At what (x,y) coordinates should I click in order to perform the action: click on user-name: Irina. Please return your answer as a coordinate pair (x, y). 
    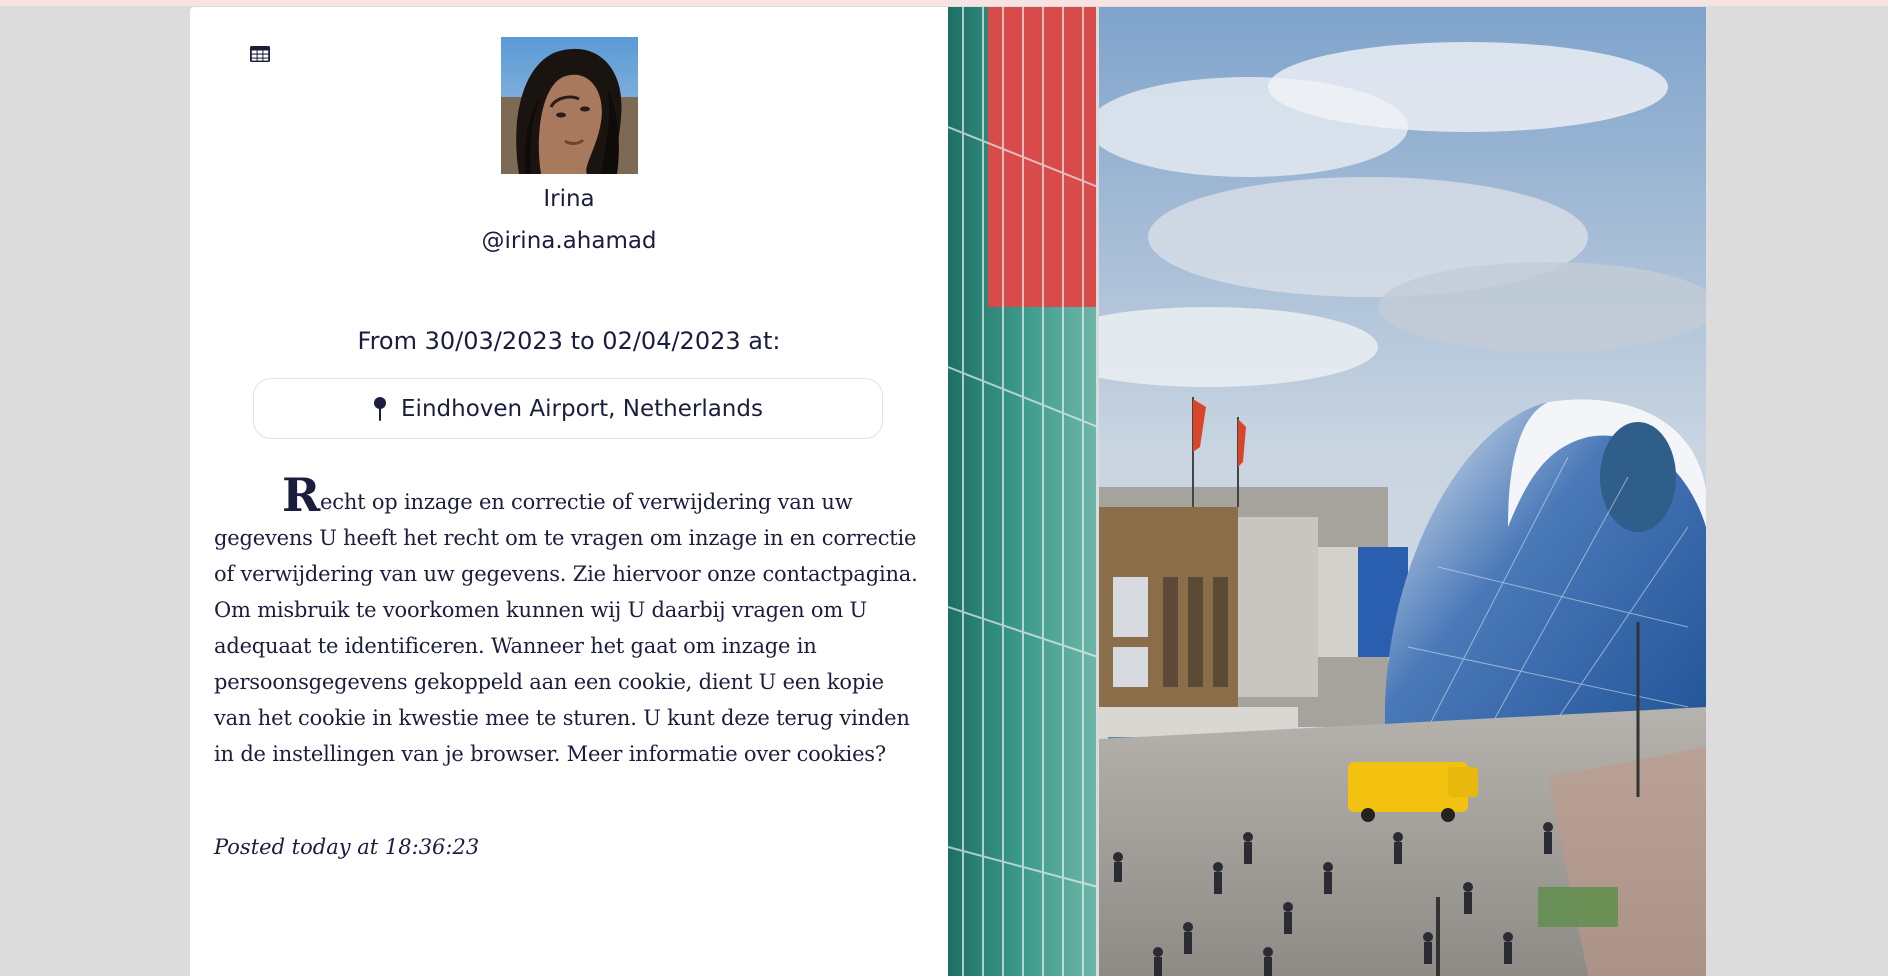
    Looking at the image, I should click on (569, 199).